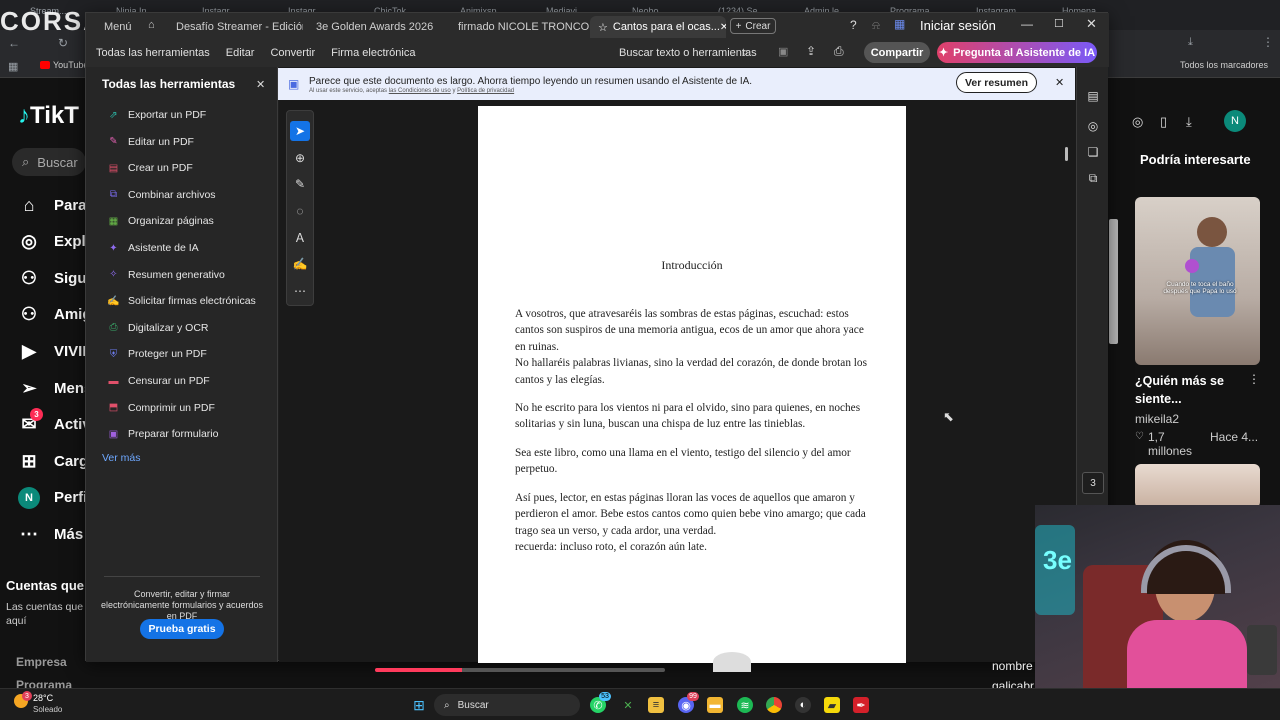 This screenshot has width=1280, height=720. I want to click on bell-icon: ⍾, so click(876, 25).